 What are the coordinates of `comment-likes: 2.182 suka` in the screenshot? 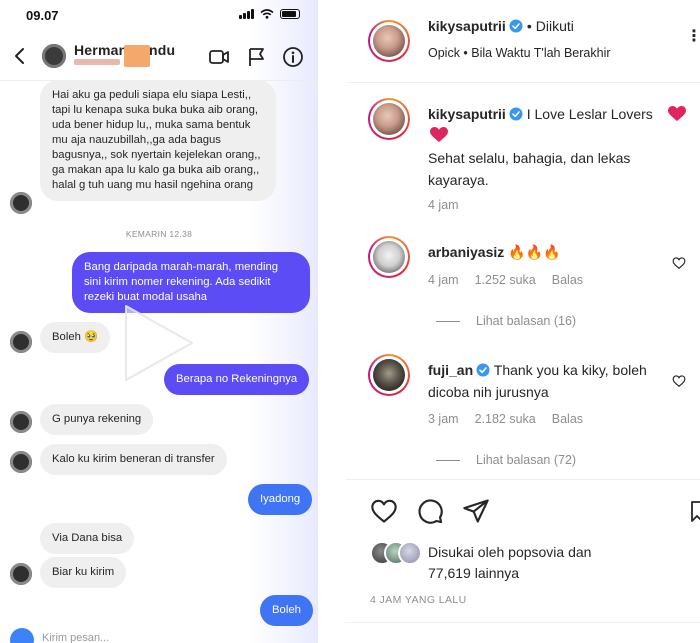 It's located at (505, 419).